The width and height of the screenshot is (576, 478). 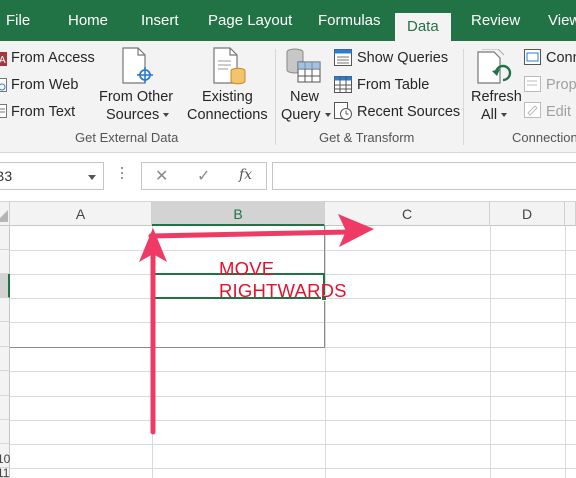 I want to click on tab-page-layout: Page Layout, so click(x=250, y=20).